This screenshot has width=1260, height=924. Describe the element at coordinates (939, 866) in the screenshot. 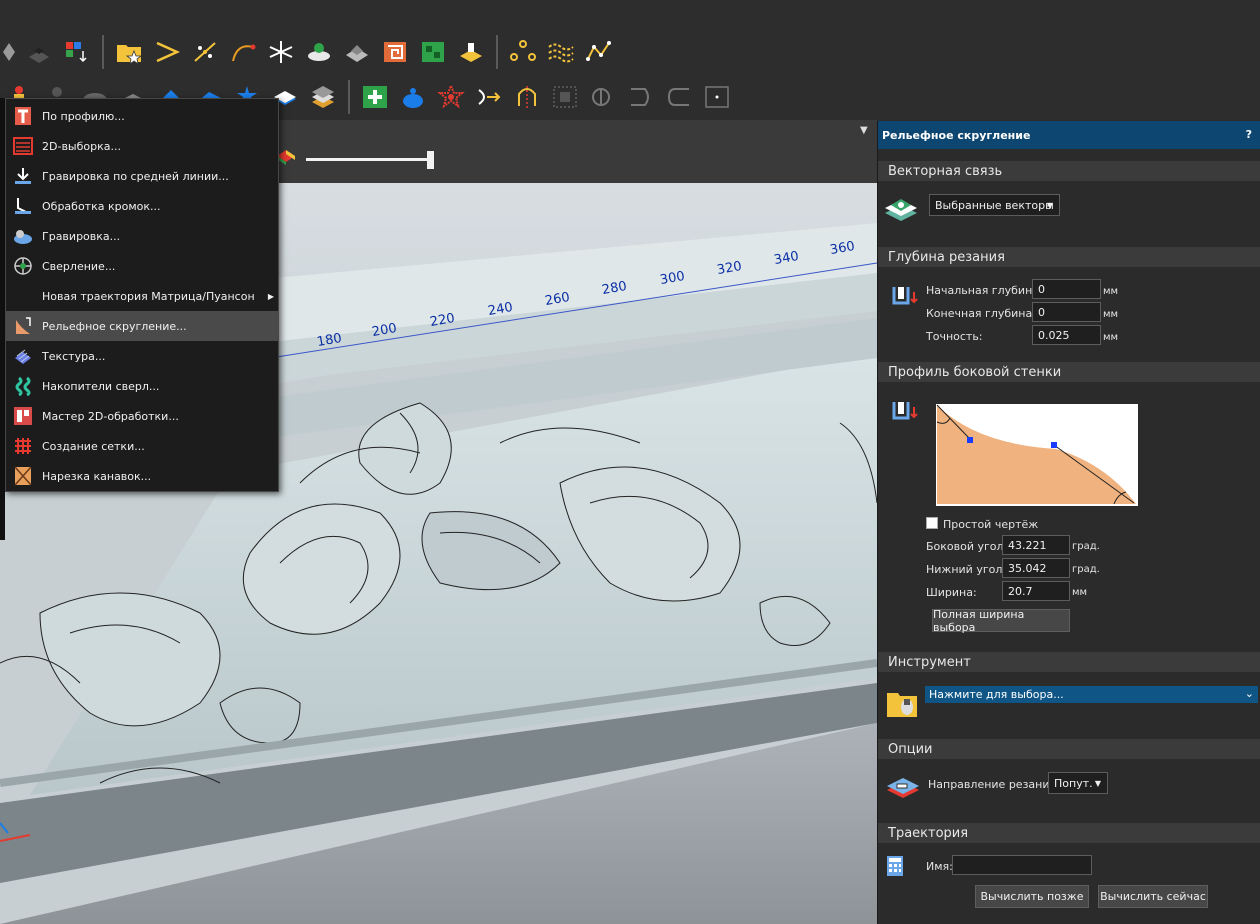

I see `toolpath-name-label: Имя:` at that location.